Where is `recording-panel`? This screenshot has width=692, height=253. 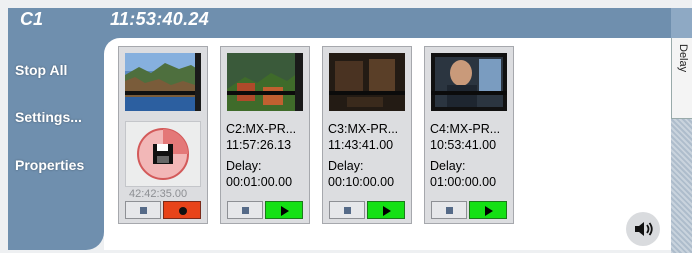 recording-panel is located at coordinates (163, 154).